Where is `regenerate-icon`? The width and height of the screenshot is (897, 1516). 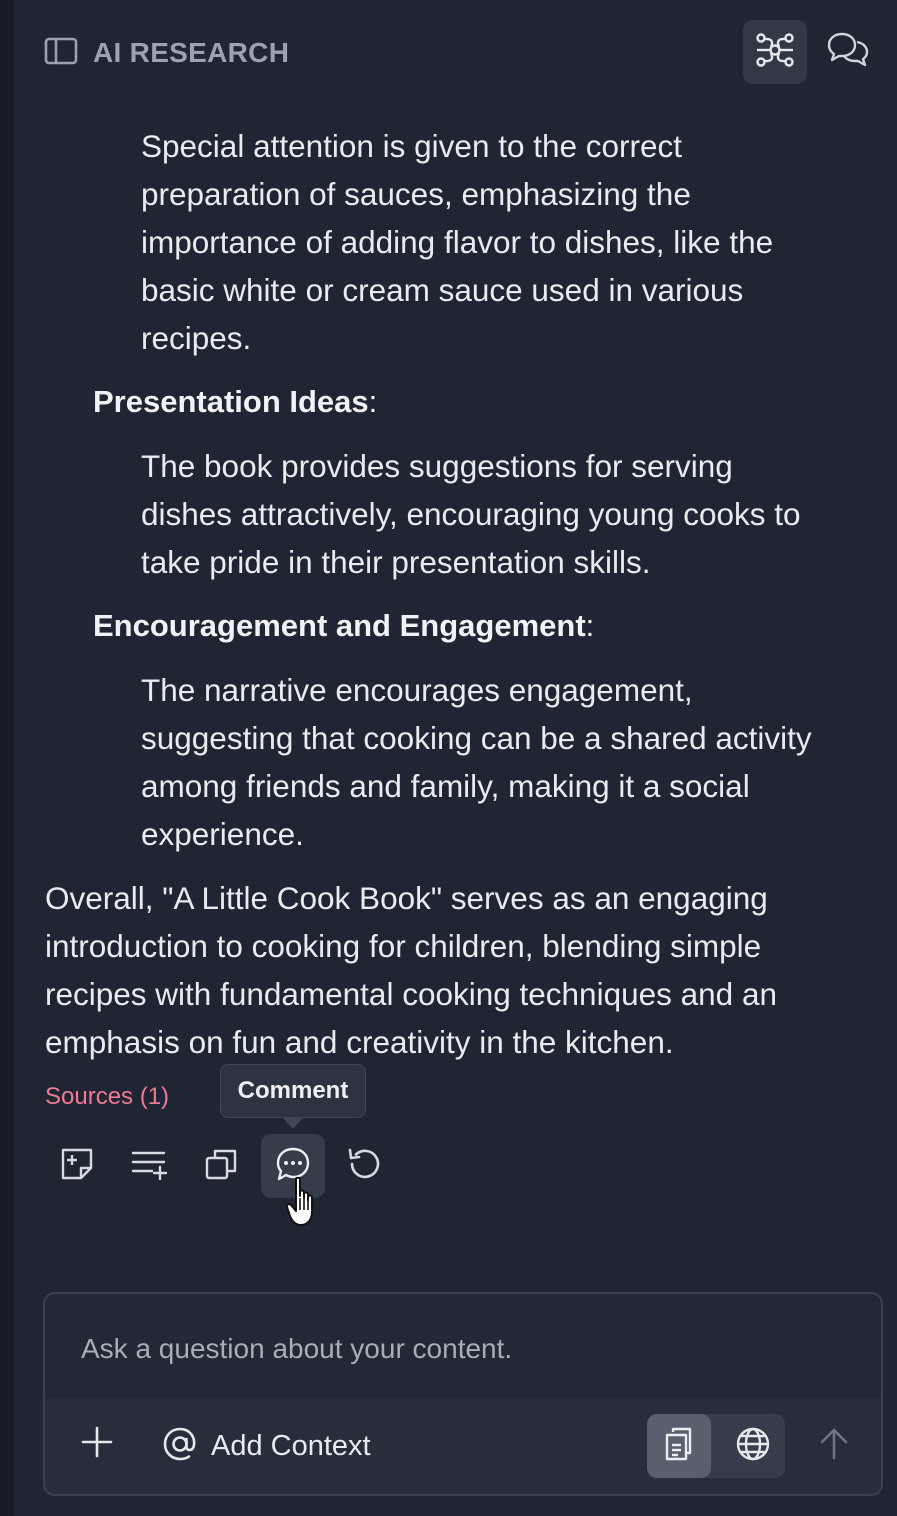 regenerate-icon is located at coordinates (365, 1166).